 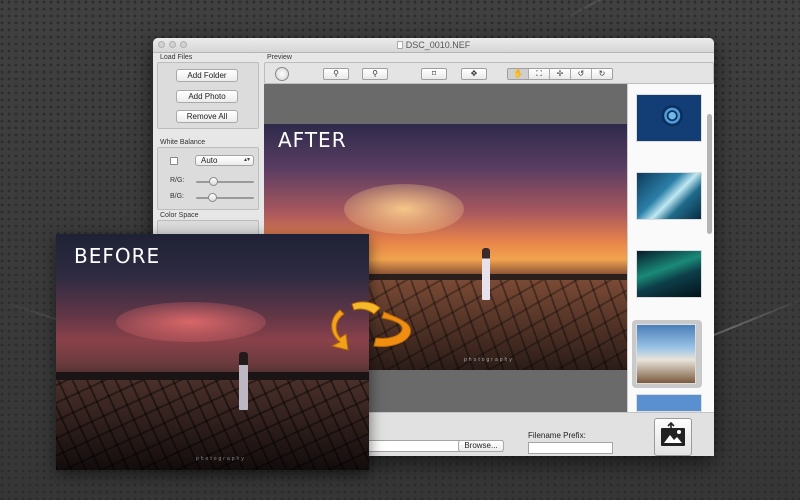 I want to click on before-label: BEFORE, so click(x=117, y=256).